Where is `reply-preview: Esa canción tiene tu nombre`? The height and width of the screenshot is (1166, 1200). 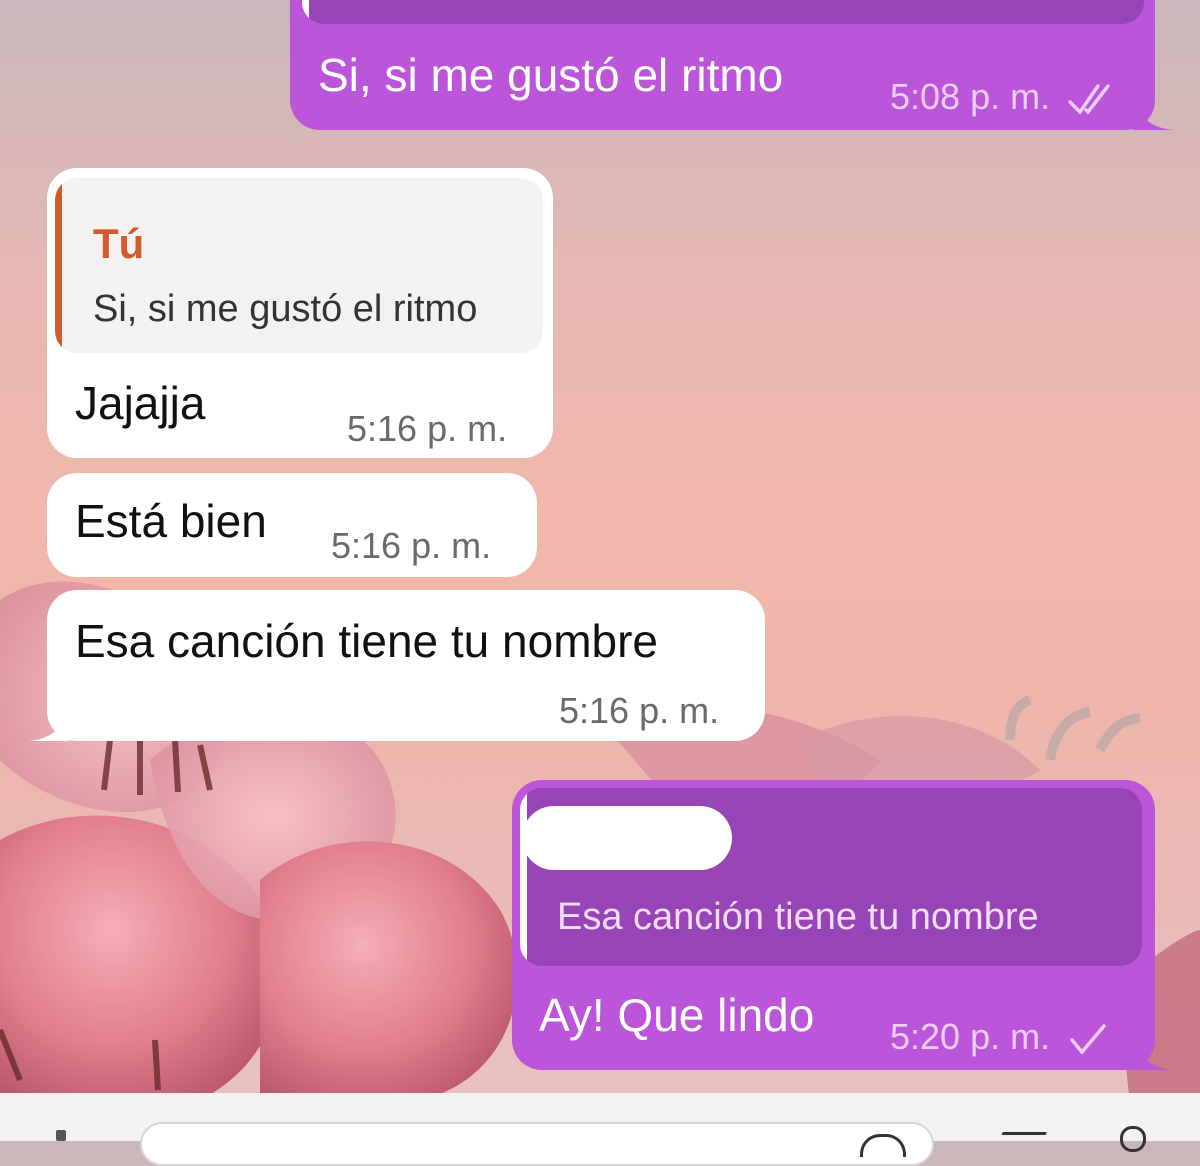 reply-preview: Esa canción tiene tu nombre is located at coordinates (831, 877).